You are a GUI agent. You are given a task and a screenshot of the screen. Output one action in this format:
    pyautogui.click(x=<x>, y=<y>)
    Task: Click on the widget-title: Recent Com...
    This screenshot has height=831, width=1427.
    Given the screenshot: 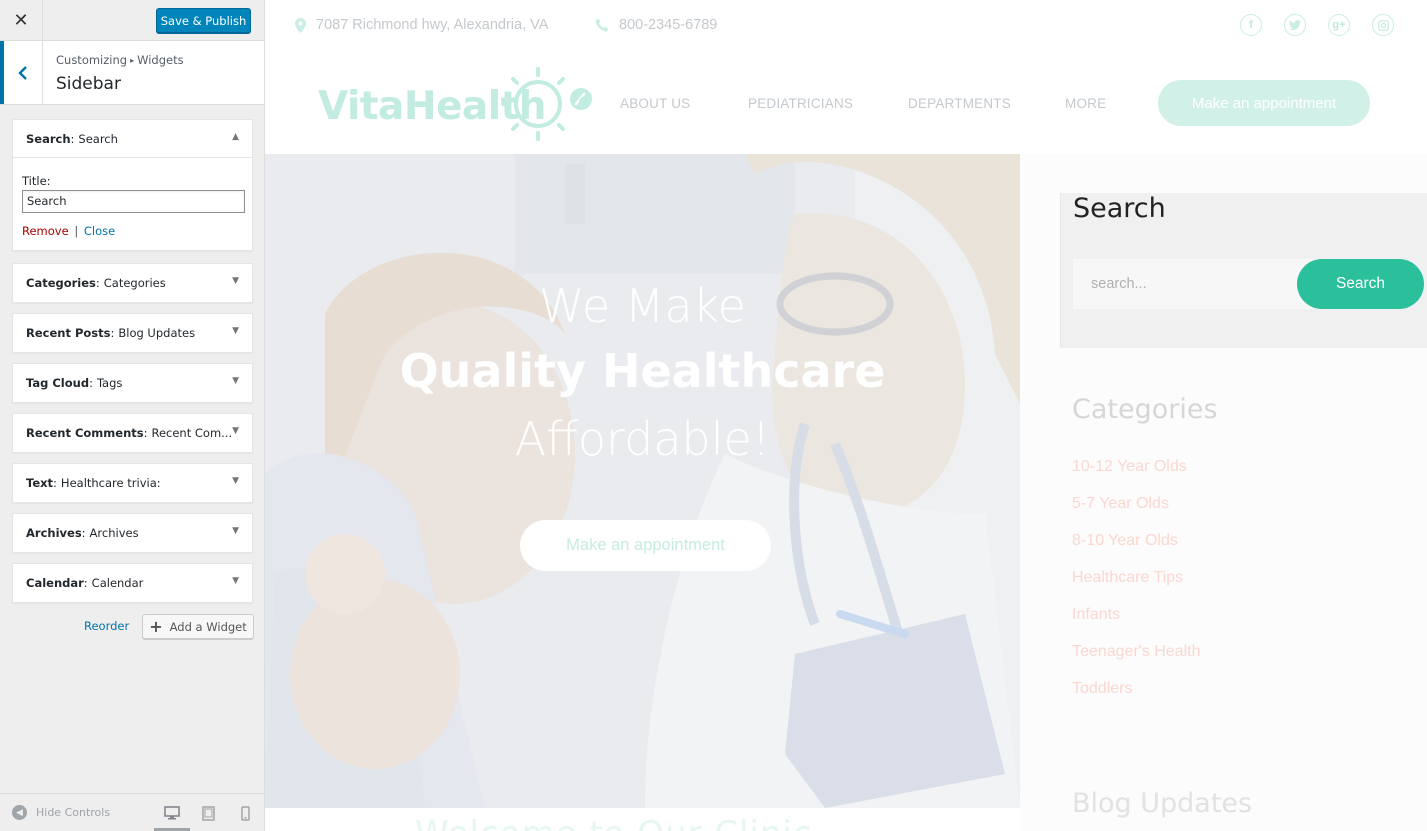 What is the action you would take?
    pyautogui.click(x=192, y=433)
    